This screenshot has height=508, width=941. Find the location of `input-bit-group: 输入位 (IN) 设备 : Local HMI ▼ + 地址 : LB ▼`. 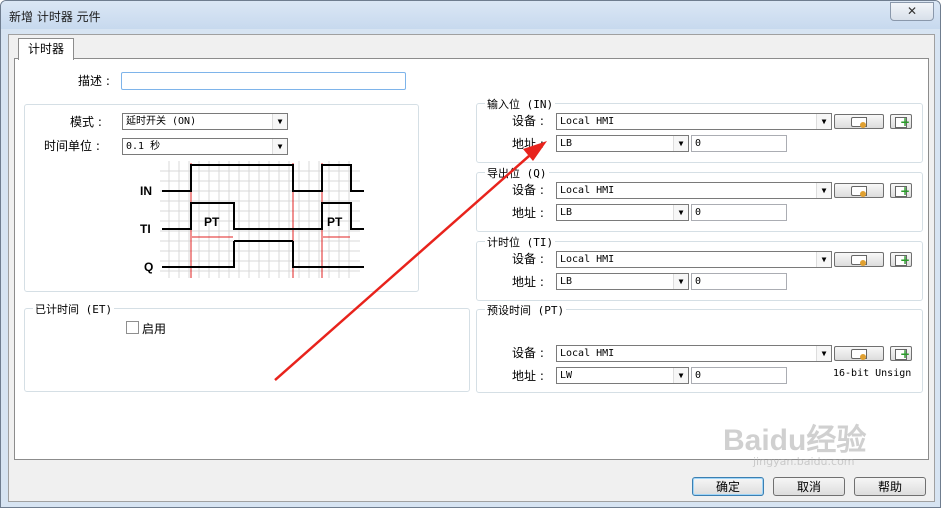

input-bit-group: 输入位 (IN) 设备 : Local HMI ▼ + 地址 : LB ▼ is located at coordinates (699, 129).